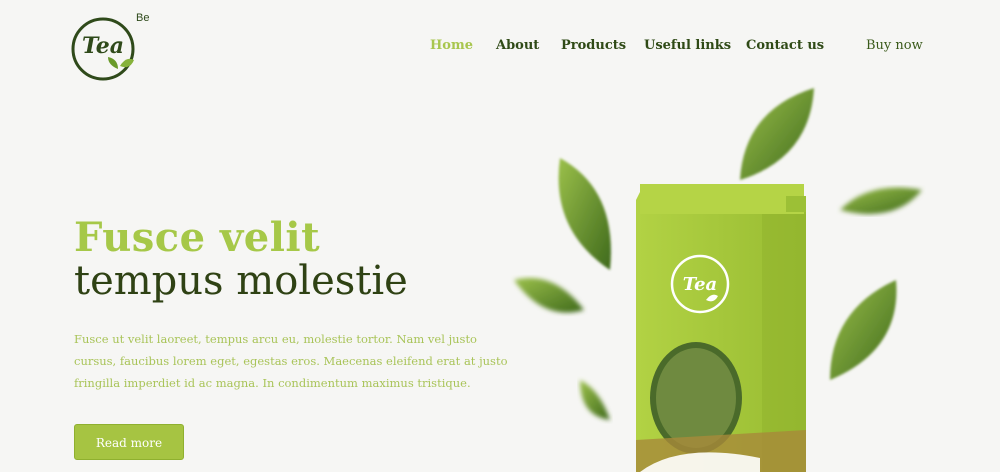 Image resolution: width=1000 pixels, height=472 pixels. What do you see at coordinates (103, 46) in the screenshot?
I see `brand-logo-text: Tea` at bounding box center [103, 46].